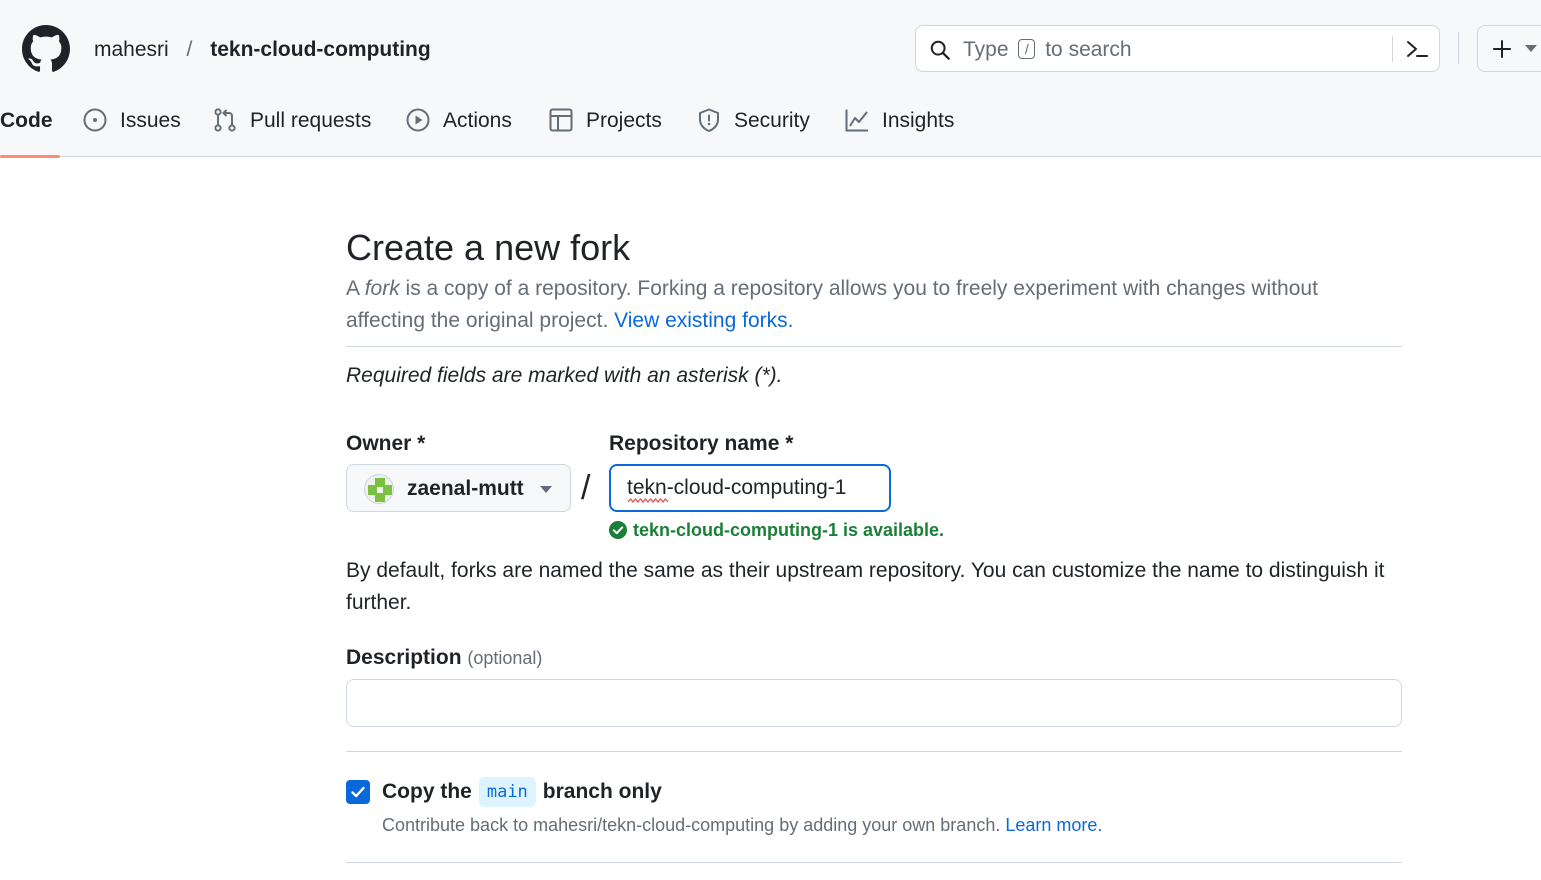 The height and width of the screenshot is (880, 1541). I want to click on create-new-button, so click(1509, 48).